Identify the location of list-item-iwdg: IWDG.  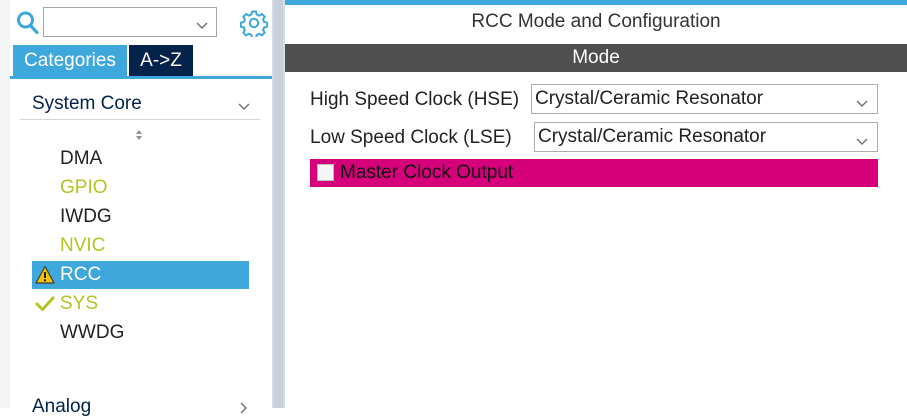
(140, 217).